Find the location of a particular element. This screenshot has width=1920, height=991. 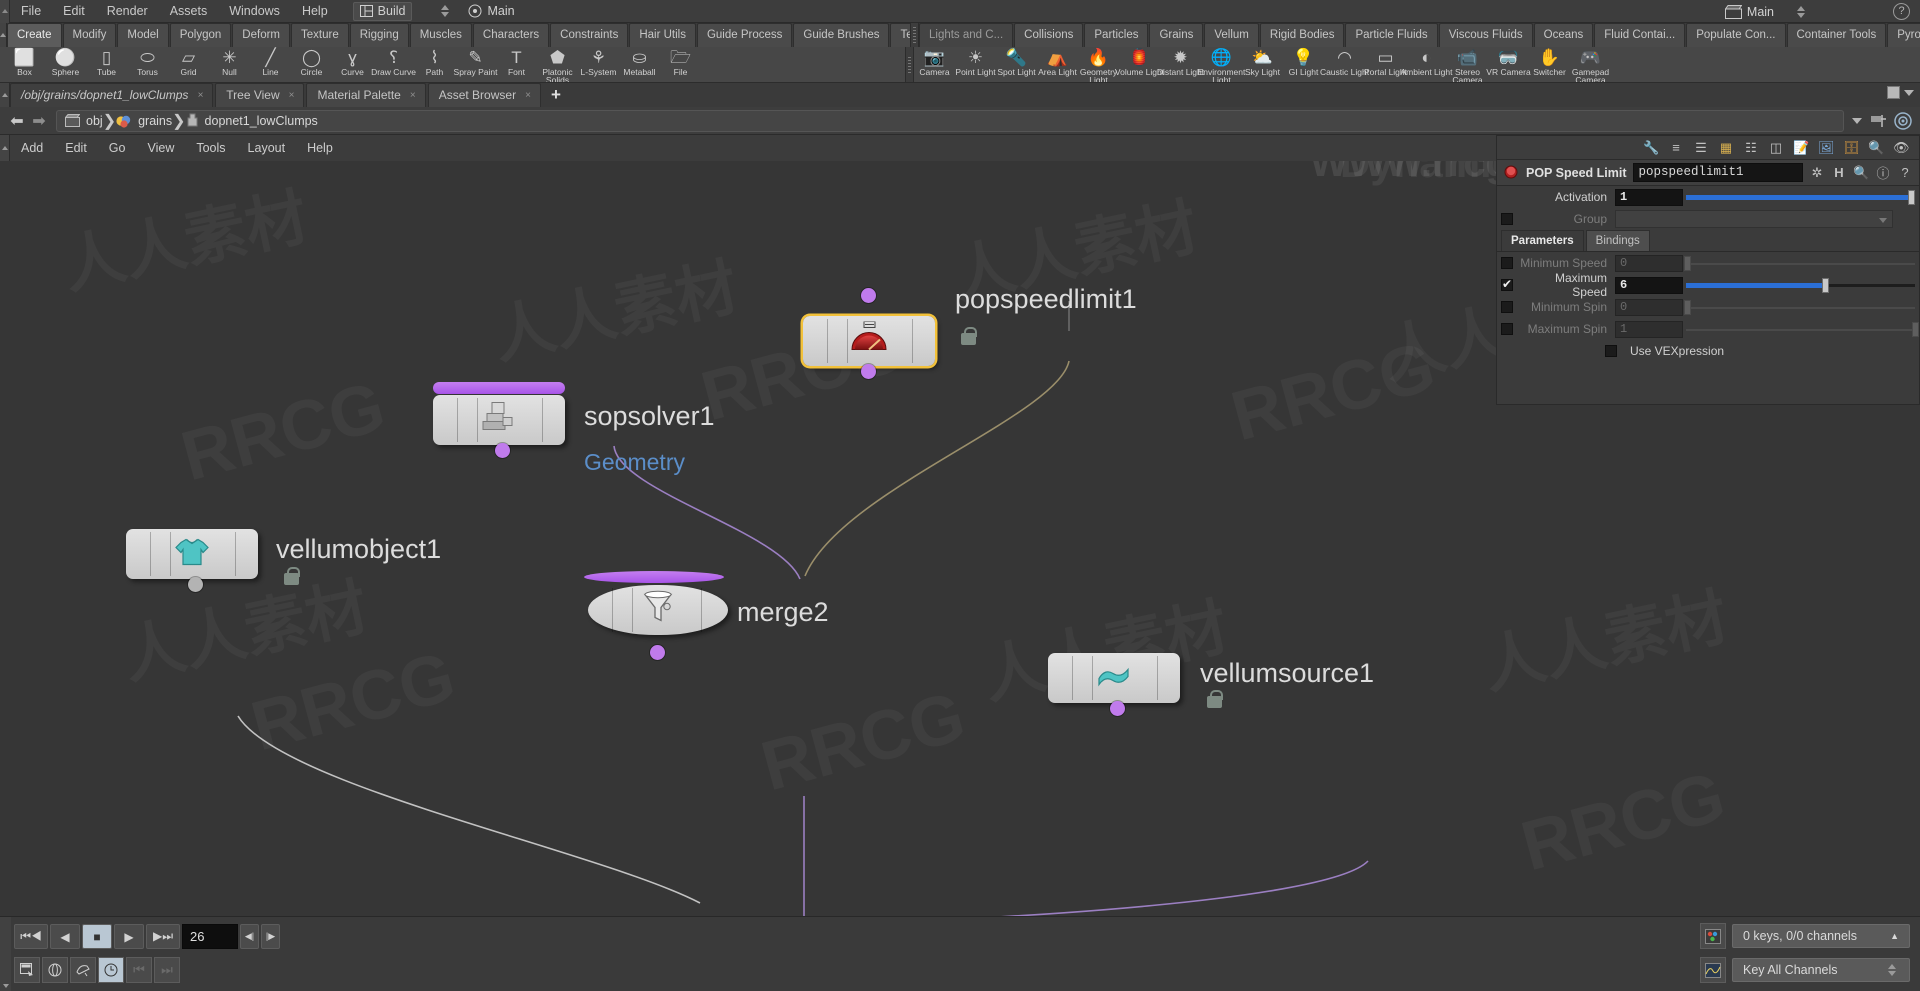

gear-icon: ✲ is located at coordinates (1817, 173).